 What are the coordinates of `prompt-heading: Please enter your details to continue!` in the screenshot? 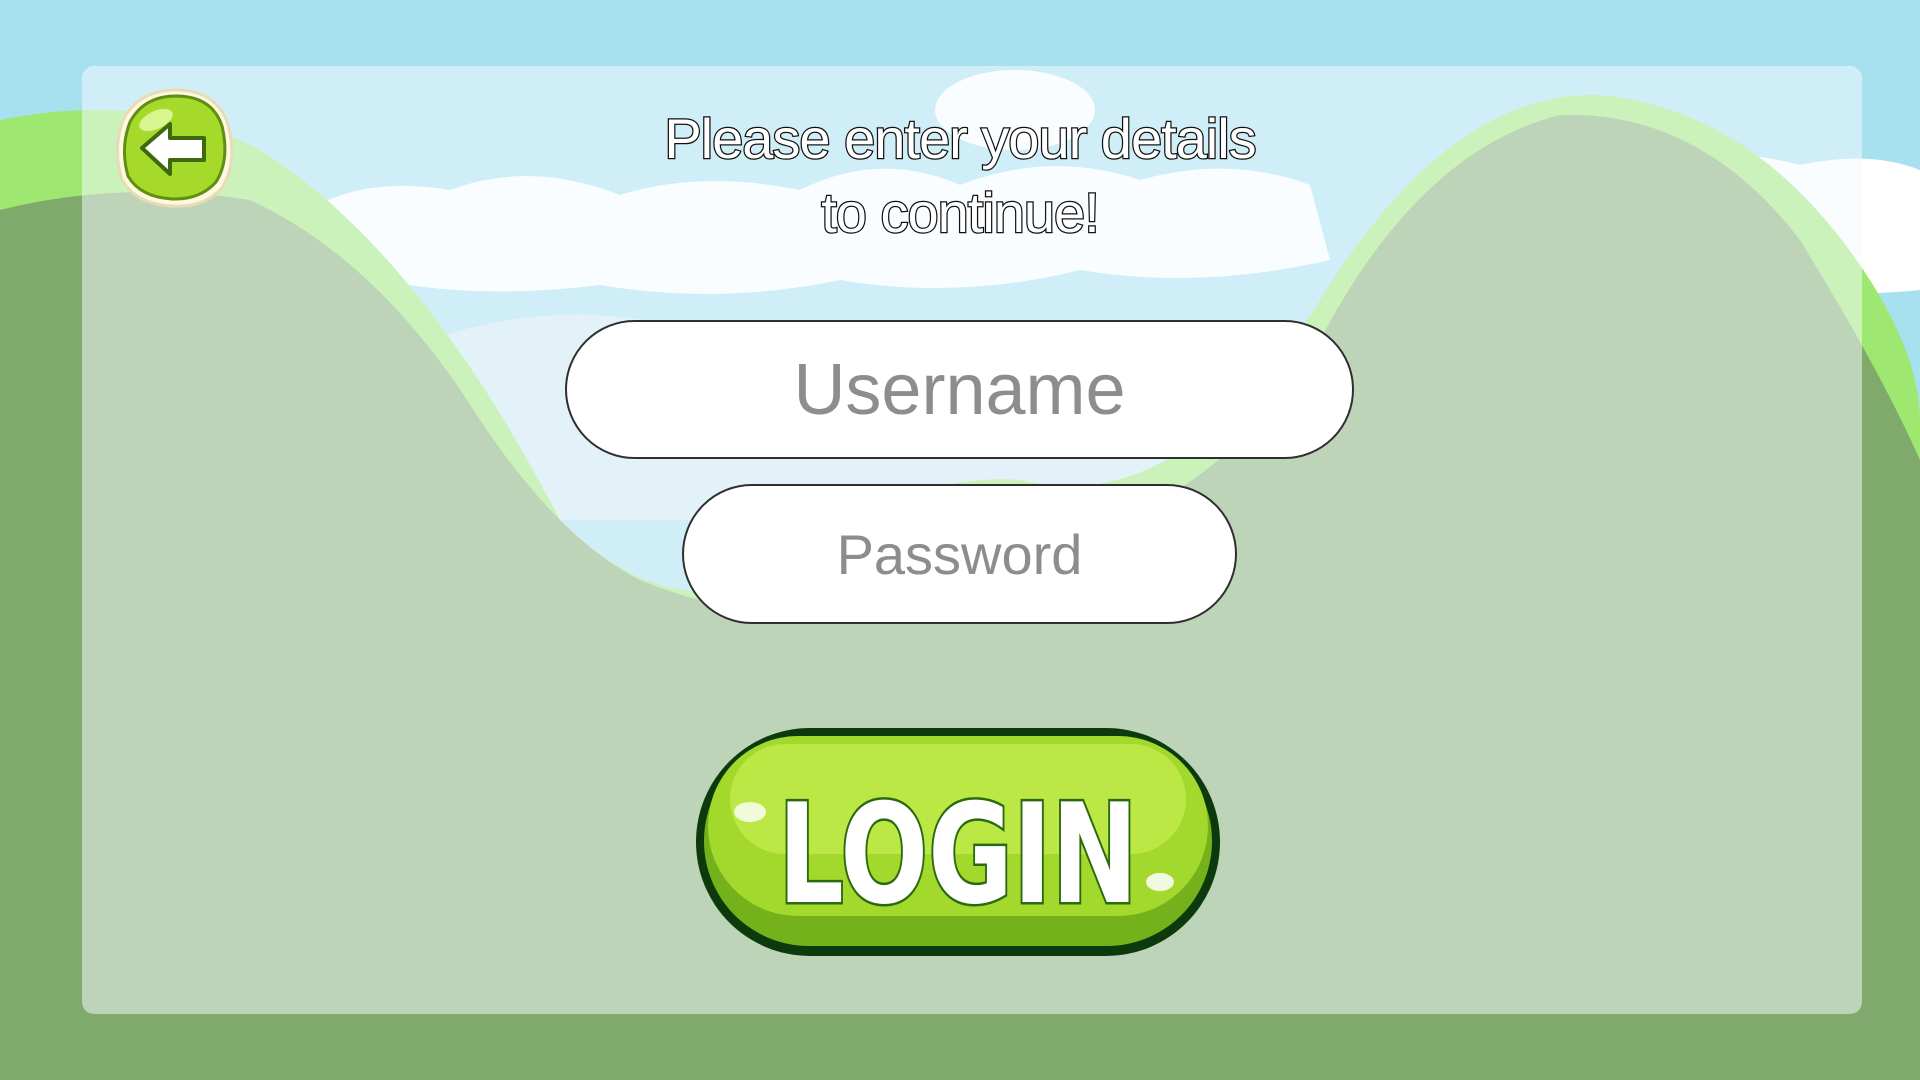 It's located at (960, 176).